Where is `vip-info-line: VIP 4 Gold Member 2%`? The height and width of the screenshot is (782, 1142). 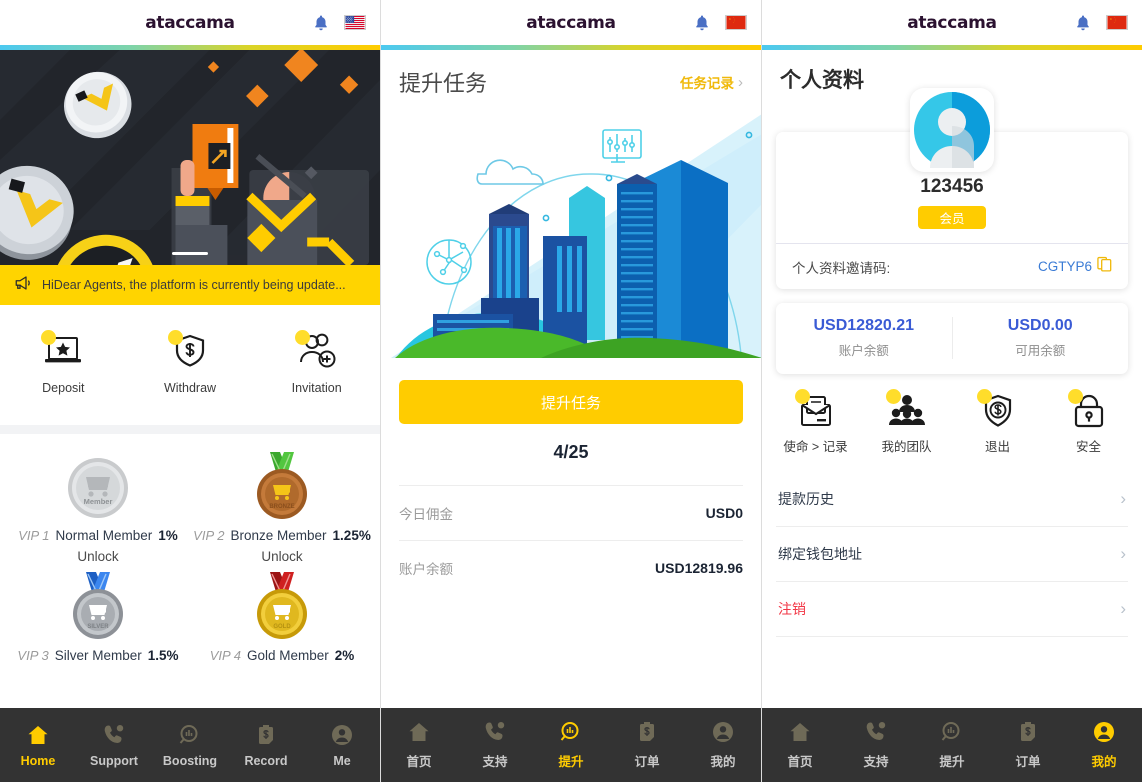
vip-info-line: VIP 4 Gold Member 2% is located at coordinates (282, 655).